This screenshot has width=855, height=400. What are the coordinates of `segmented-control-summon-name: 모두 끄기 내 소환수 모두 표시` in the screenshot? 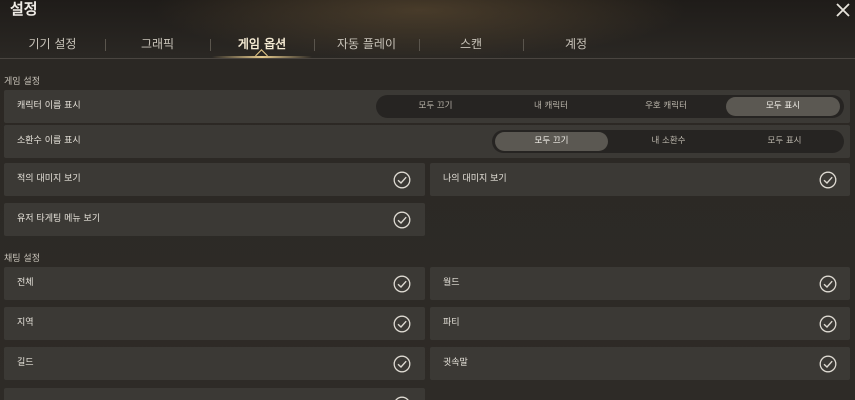 It's located at (668, 141).